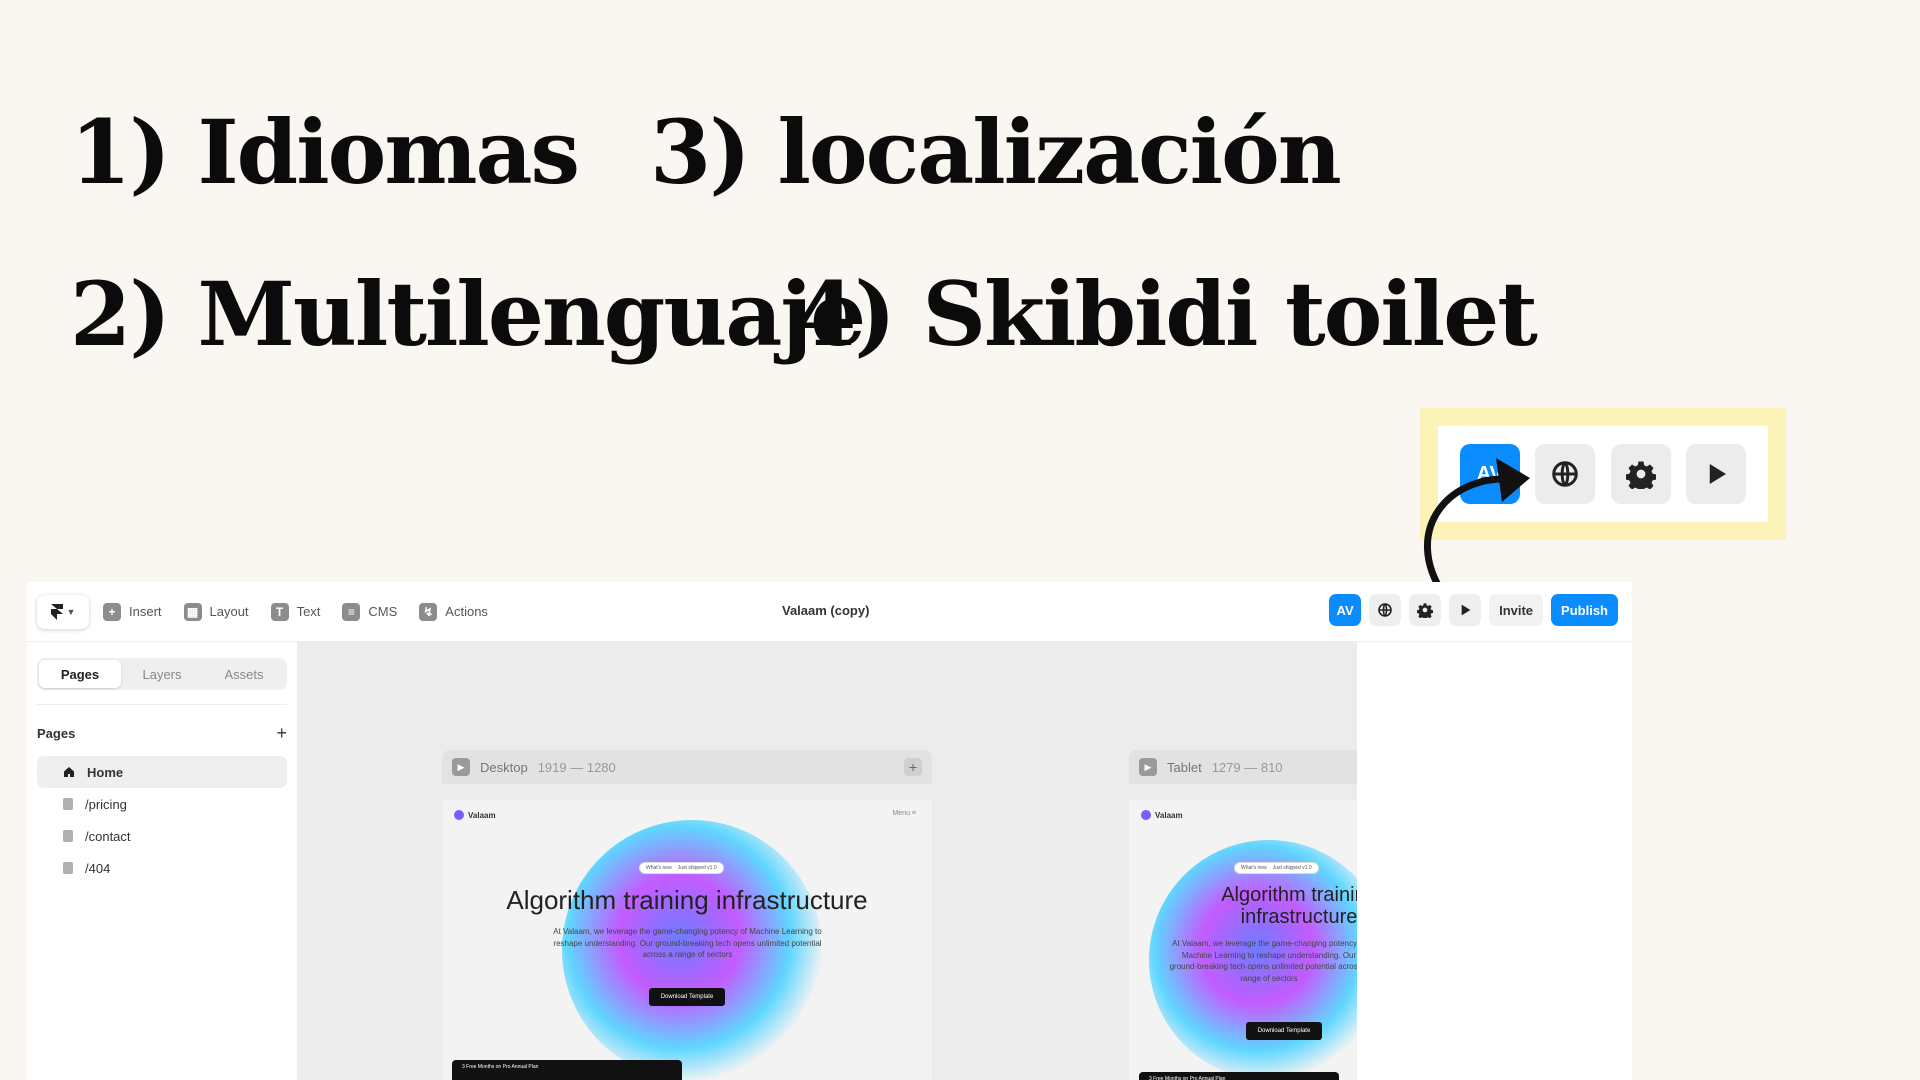 This screenshot has width=1920, height=1080. What do you see at coordinates (1494, 861) in the screenshot?
I see `properties-panel` at bounding box center [1494, 861].